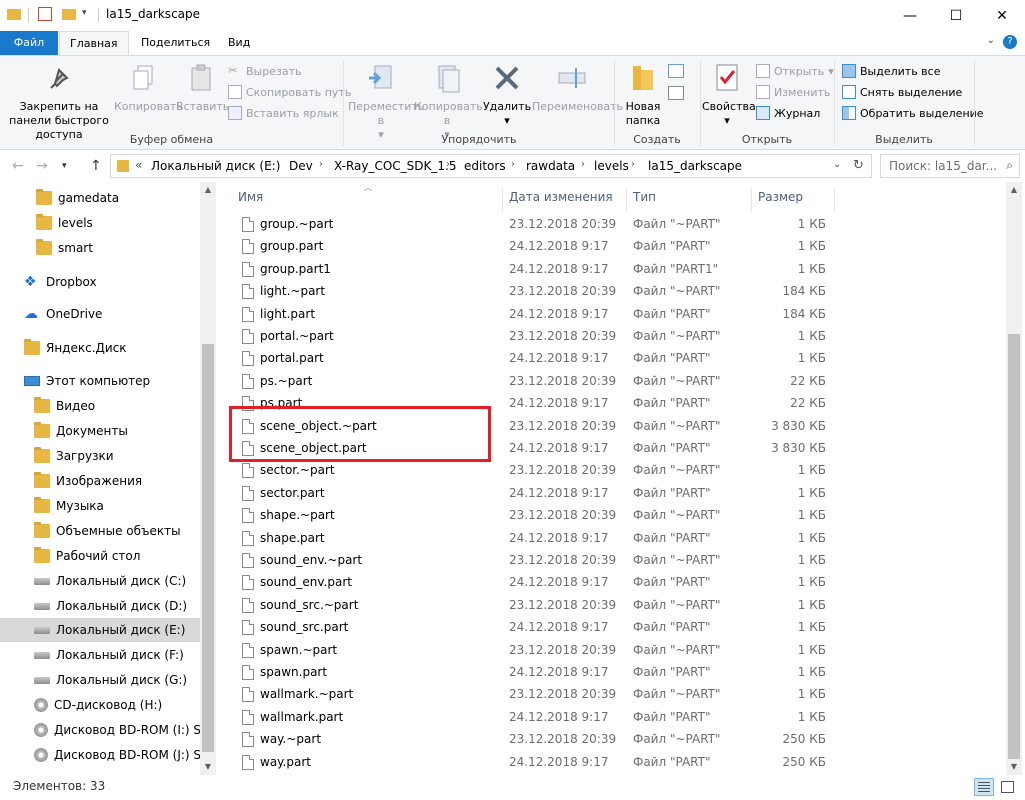 The image size is (1025, 800). Describe the element at coordinates (264, 71) in the screenshot. I see `cut-button: ✂ Вырезать` at that location.